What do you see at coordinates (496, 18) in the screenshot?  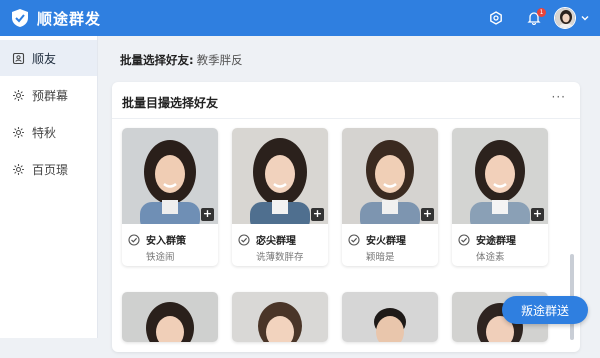 I see `settings-hex-icon` at bounding box center [496, 18].